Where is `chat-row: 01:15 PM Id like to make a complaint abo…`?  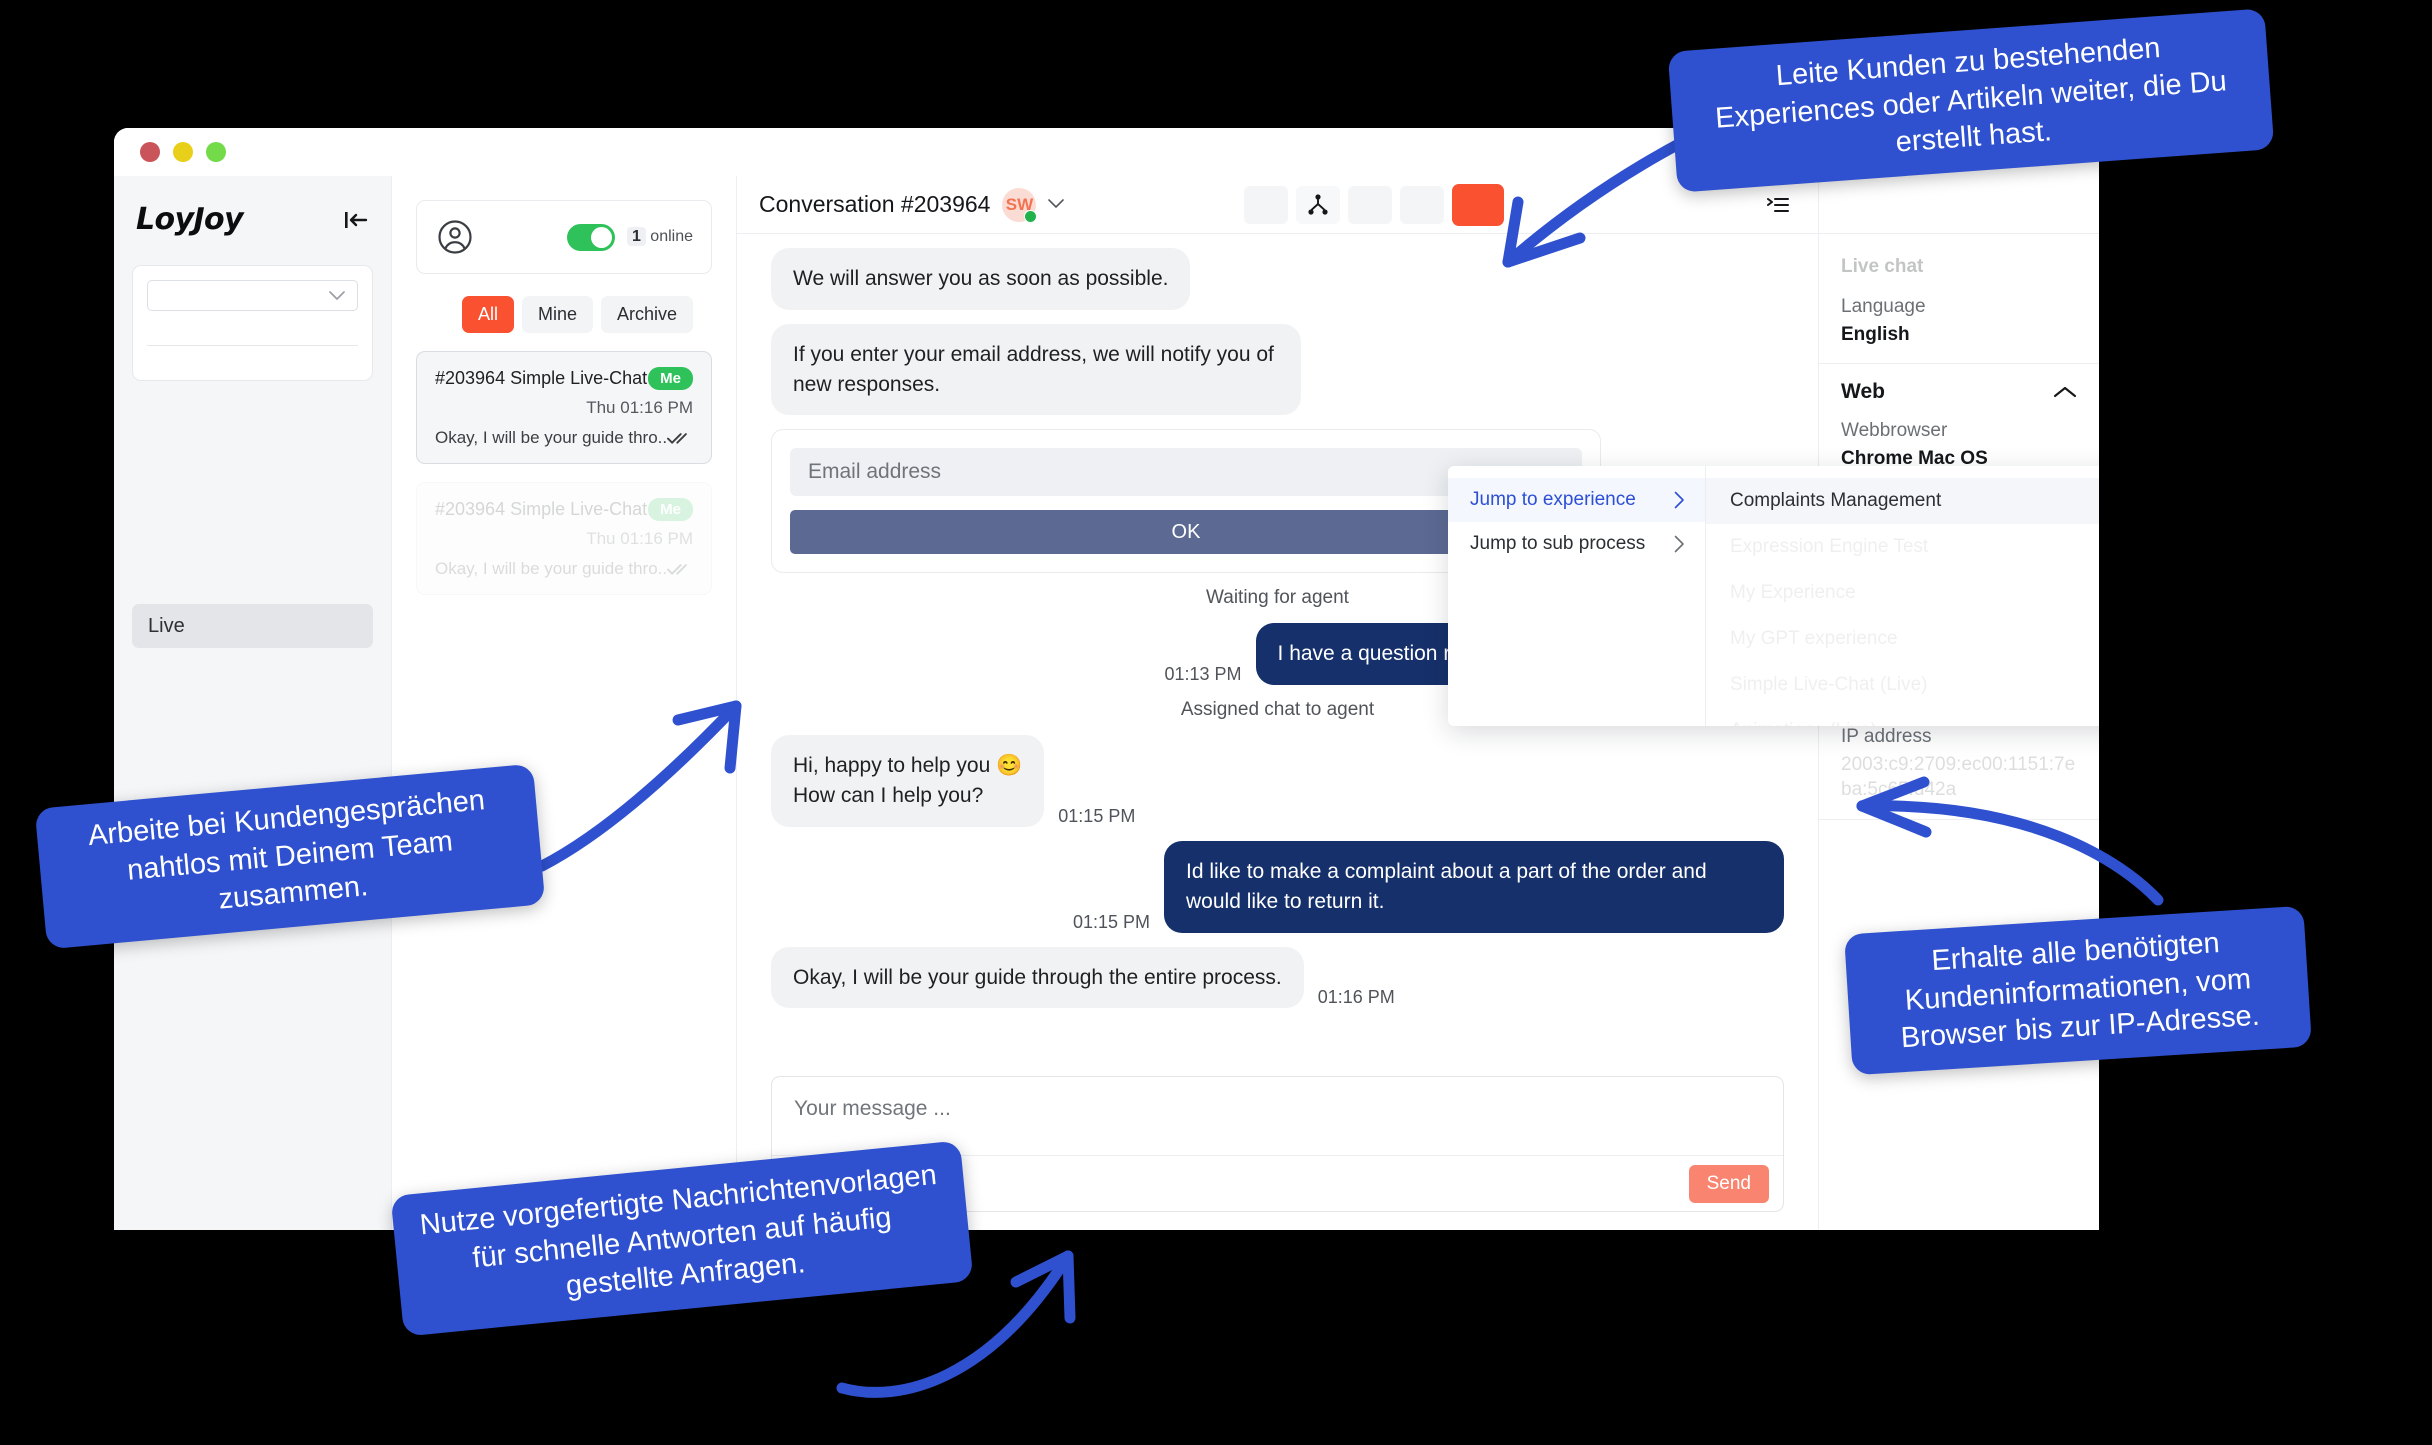 chat-row: 01:15 PM Id like to make a complaint abo… is located at coordinates (1277, 886).